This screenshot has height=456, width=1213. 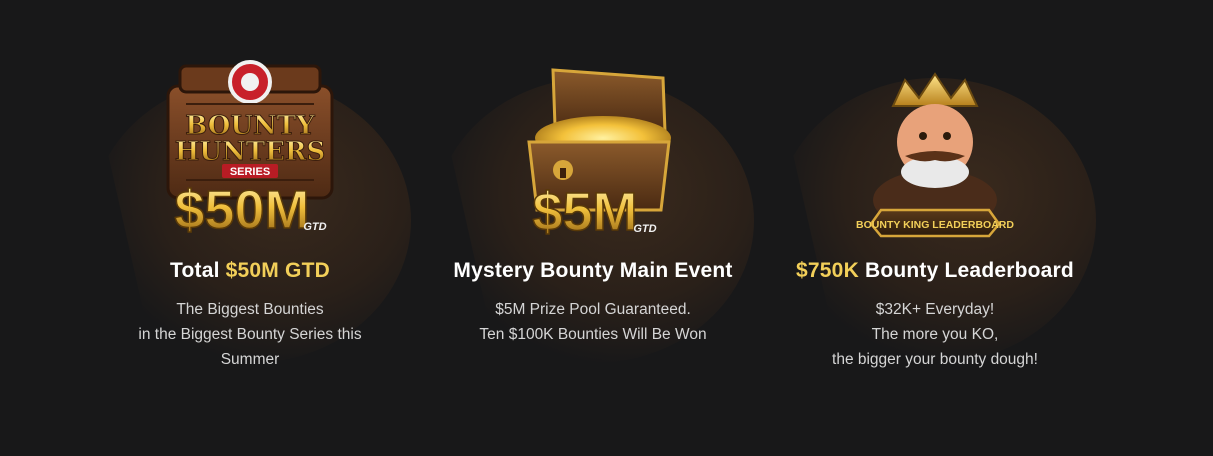 What do you see at coordinates (593, 334) in the screenshot?
I see `desc-line: Ten $100K Bounties Will Be Won` at bounding box center [593, 334].